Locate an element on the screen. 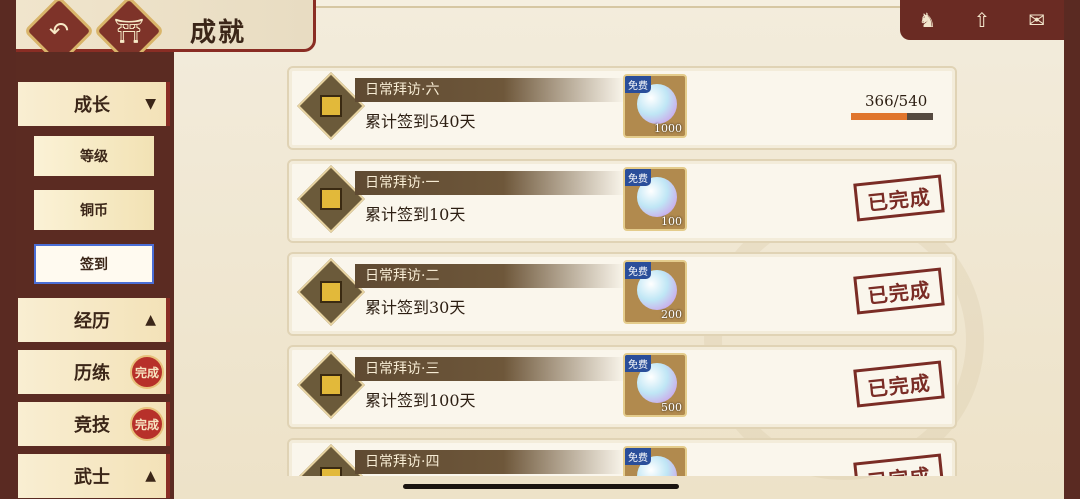 The height and width of the screenshot is (499, 1080). progress-text: 366/540 is located at coordinates (896, 101).